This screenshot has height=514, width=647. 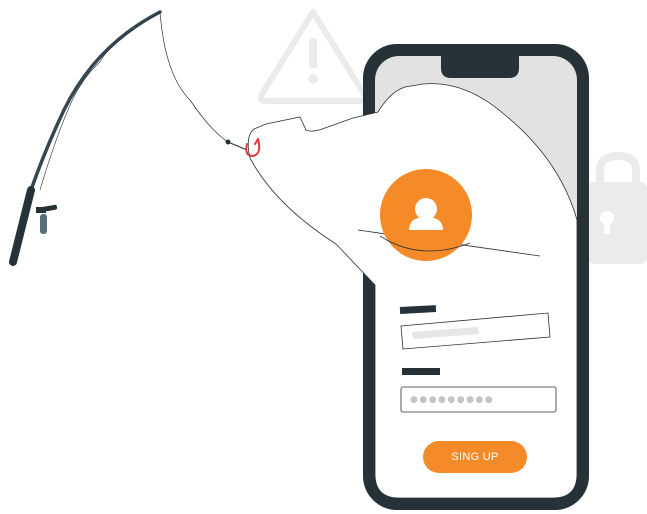 What do you see at coordinates (616, 207) in the screenshot?
I see `padlock-icon` at bounding box center [616, 207].